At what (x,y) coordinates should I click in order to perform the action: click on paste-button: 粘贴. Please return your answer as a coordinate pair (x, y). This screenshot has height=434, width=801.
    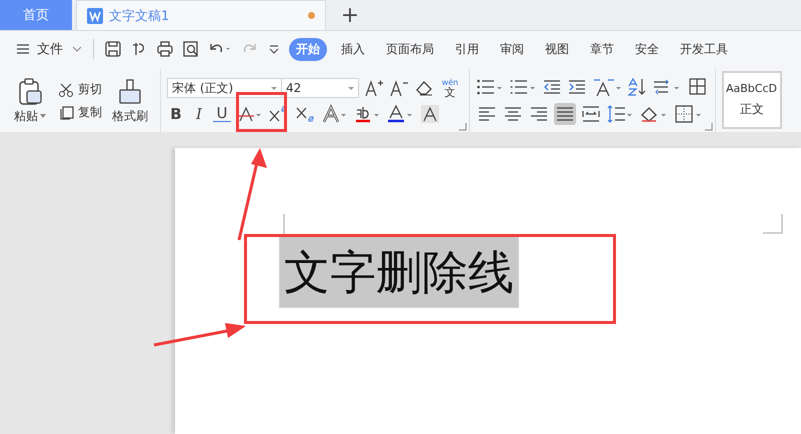
    Looking at the image, I should click on (30, 101).